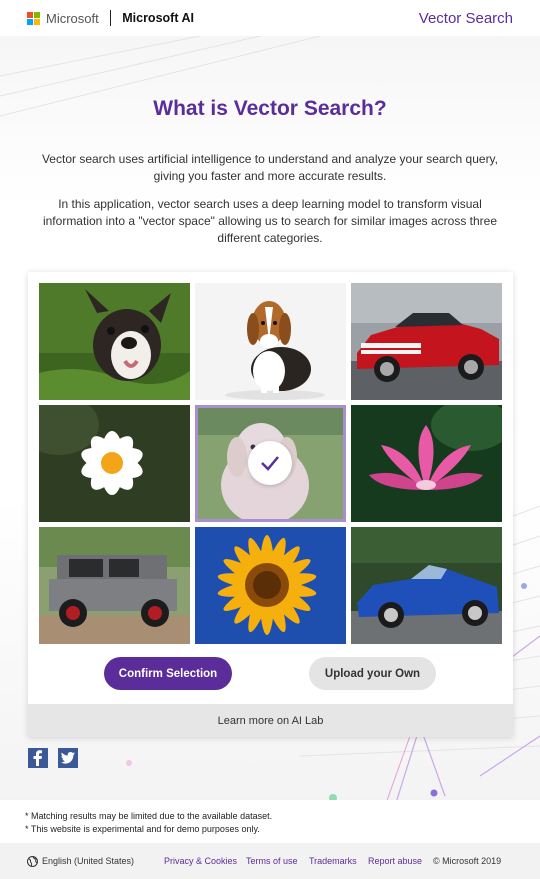 This screenshot has width=540, height=879. I want to click on image-tile-white-daisy, so click(114, 463).